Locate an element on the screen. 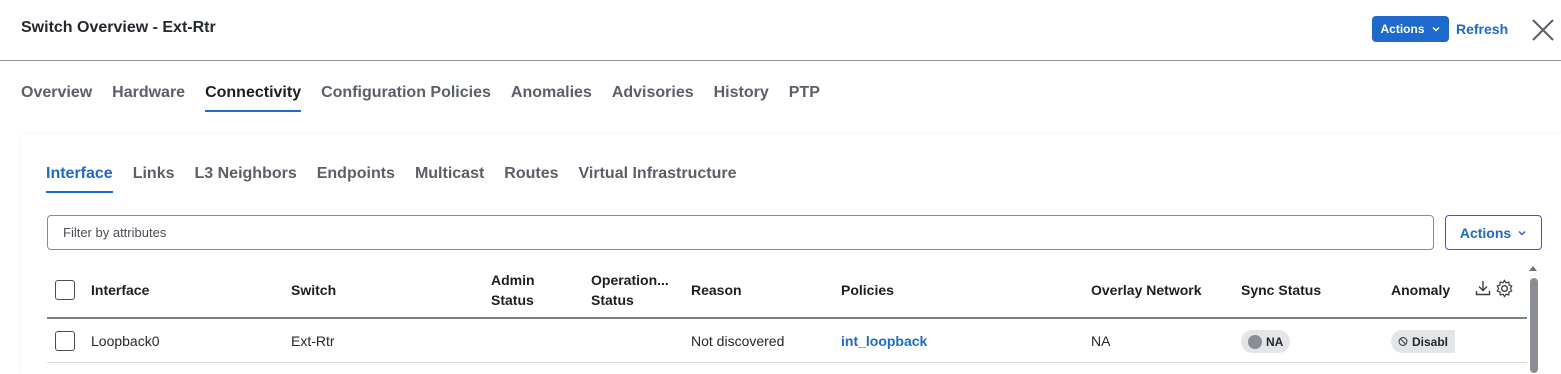 Image resolution: width=1561 pixels, height=374 pixels. header-actions-label: Actions is located at coordinates (1402, 29).